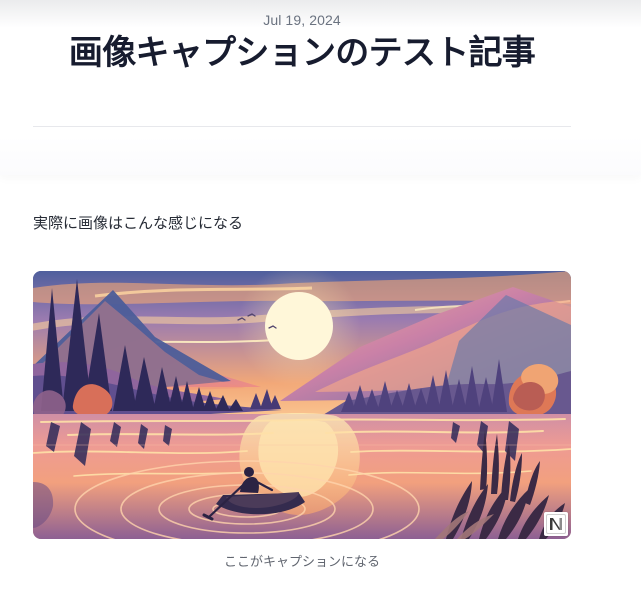  Describe the element at coordinates (138, 223) in the screenshot. I see `article-body-text: 実際に画像はこんな感じになる` at that location.